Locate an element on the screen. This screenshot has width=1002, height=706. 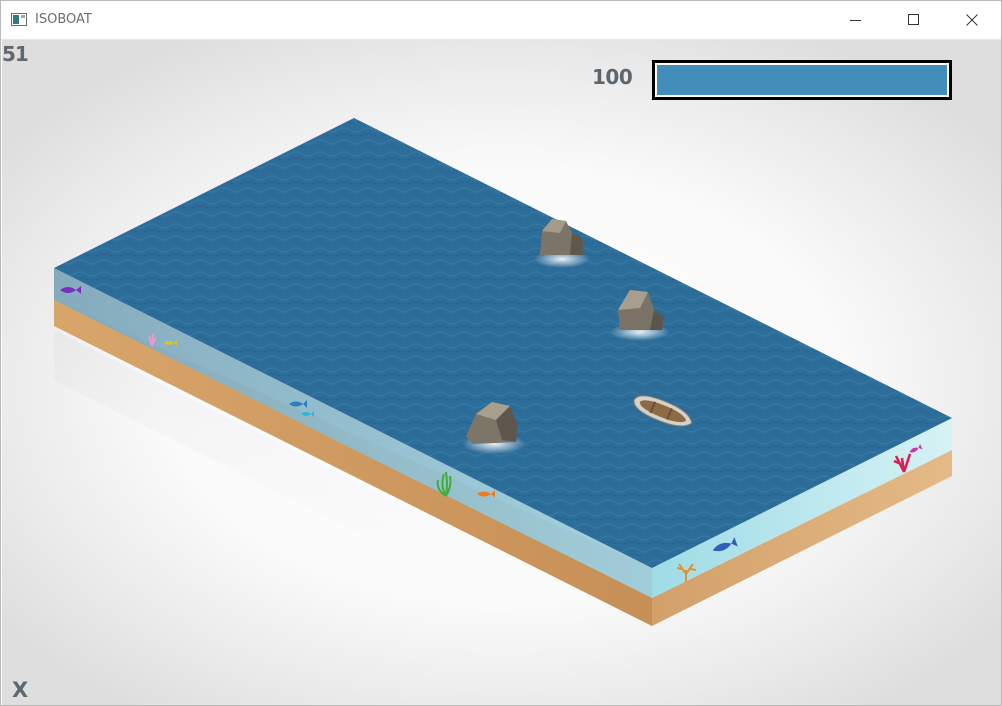
health-bar is located at coordinates (802, 80).